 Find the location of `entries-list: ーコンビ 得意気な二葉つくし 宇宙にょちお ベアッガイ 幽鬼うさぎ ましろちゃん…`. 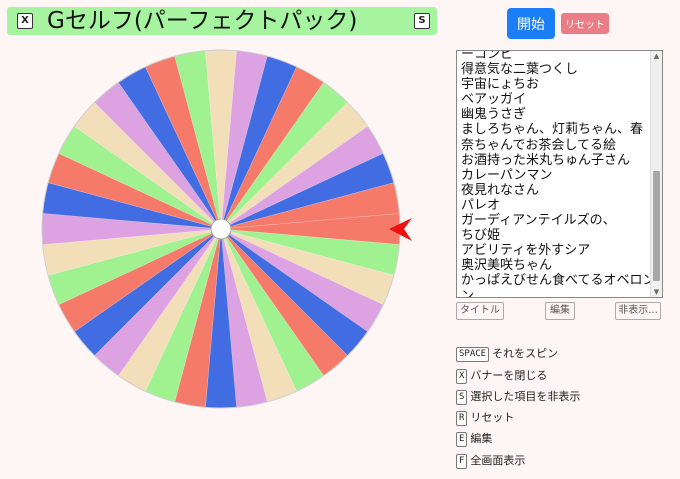

entries-list: ーコンビ 得意気な二葉つくし 宇宙にょちお ベアッガイ 幽鬼うさぎ ましろちゃん… is located at coordinates (558, 174).